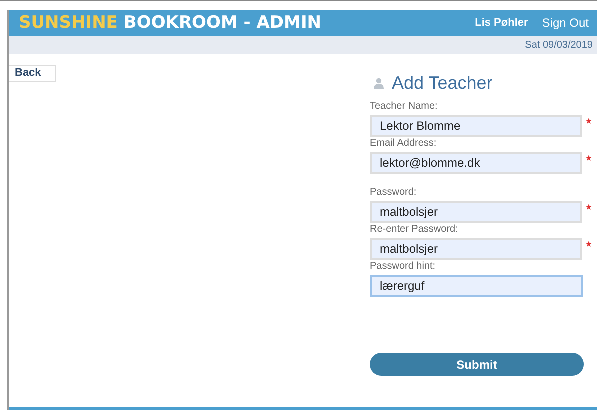 This screenshot has height=410, width=597. I want to click on text-field: Lektor Blomme, so click(476, 126).